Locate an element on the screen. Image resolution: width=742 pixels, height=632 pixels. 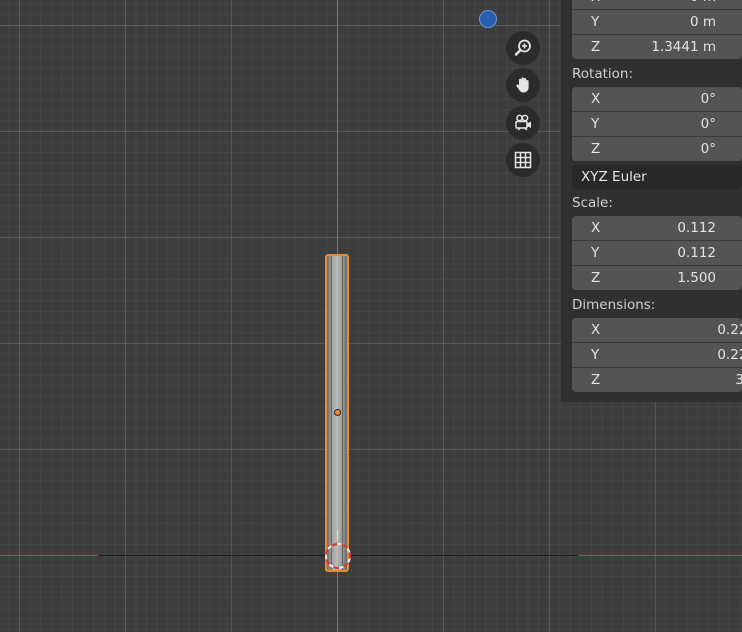
scale-y-field: Y 0.112 is located at coordinates (657, 253).